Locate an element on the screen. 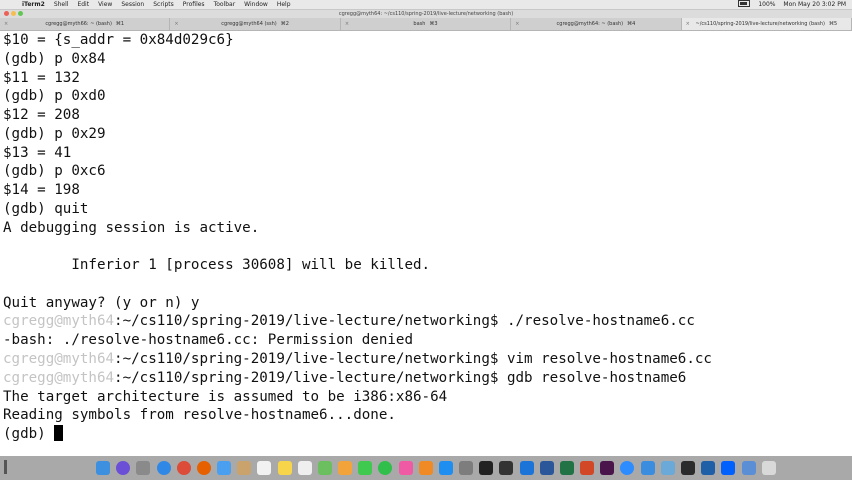  keynote-icon is located at coordinates (647, 468).